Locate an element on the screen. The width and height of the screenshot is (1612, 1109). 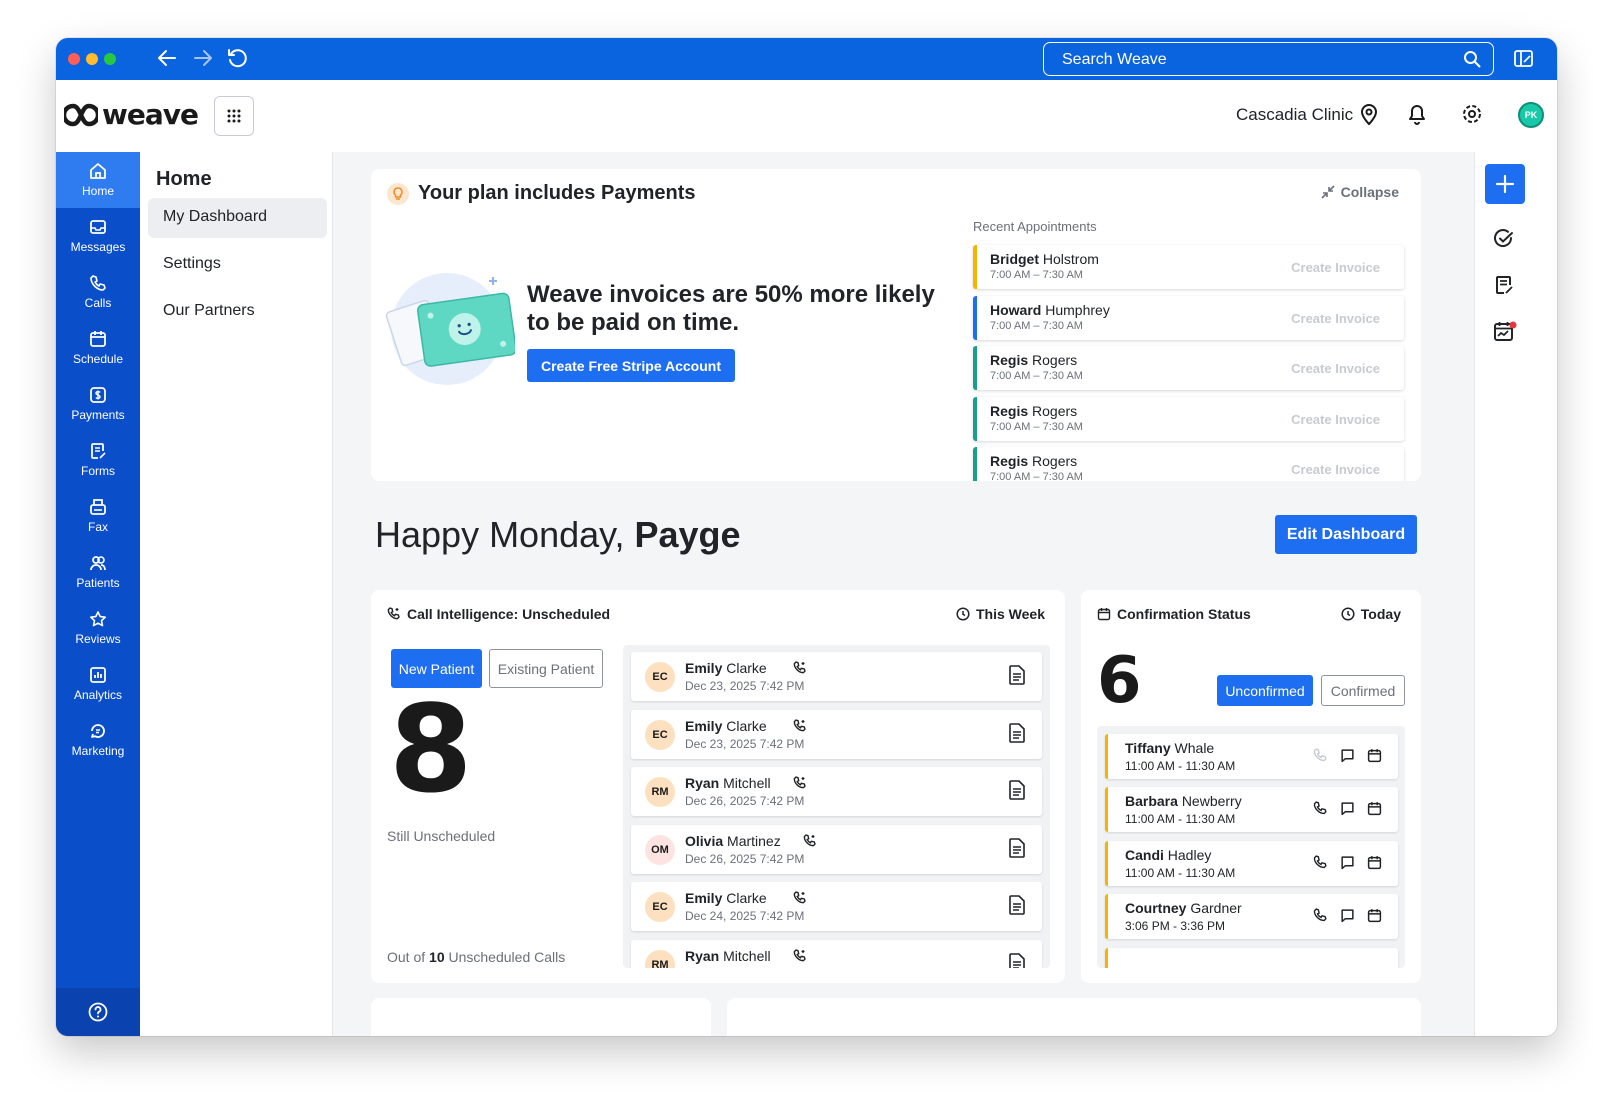
sidebar-item-reviews: Reviews is located at coordinates (98, 628).